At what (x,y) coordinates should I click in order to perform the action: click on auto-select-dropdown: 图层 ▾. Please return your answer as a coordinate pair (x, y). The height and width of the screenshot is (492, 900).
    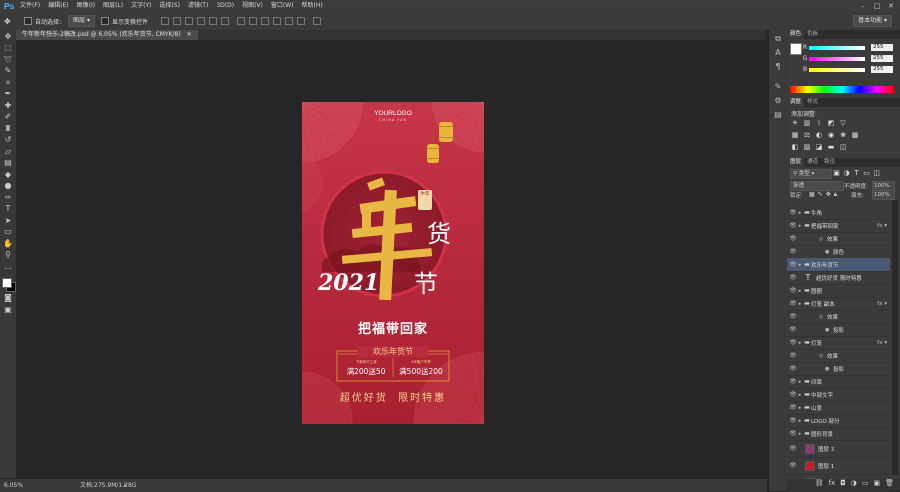
    Looking at the image, I should click on (81, 21).